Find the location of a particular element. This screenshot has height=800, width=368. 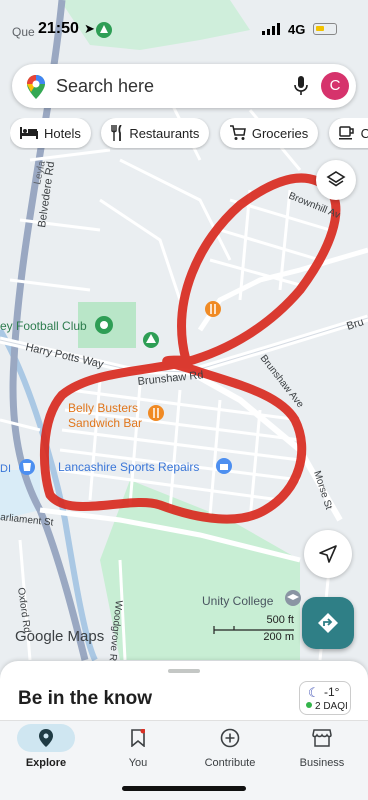

sandwich-bar-pin-icon is located at coordinates (156, 413).